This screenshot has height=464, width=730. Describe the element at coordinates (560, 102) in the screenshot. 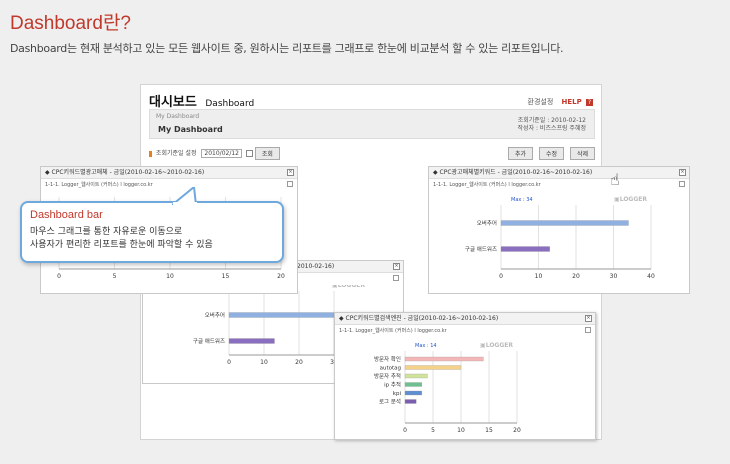

I see `top-links: 환경설정 HELP ?` at that location.